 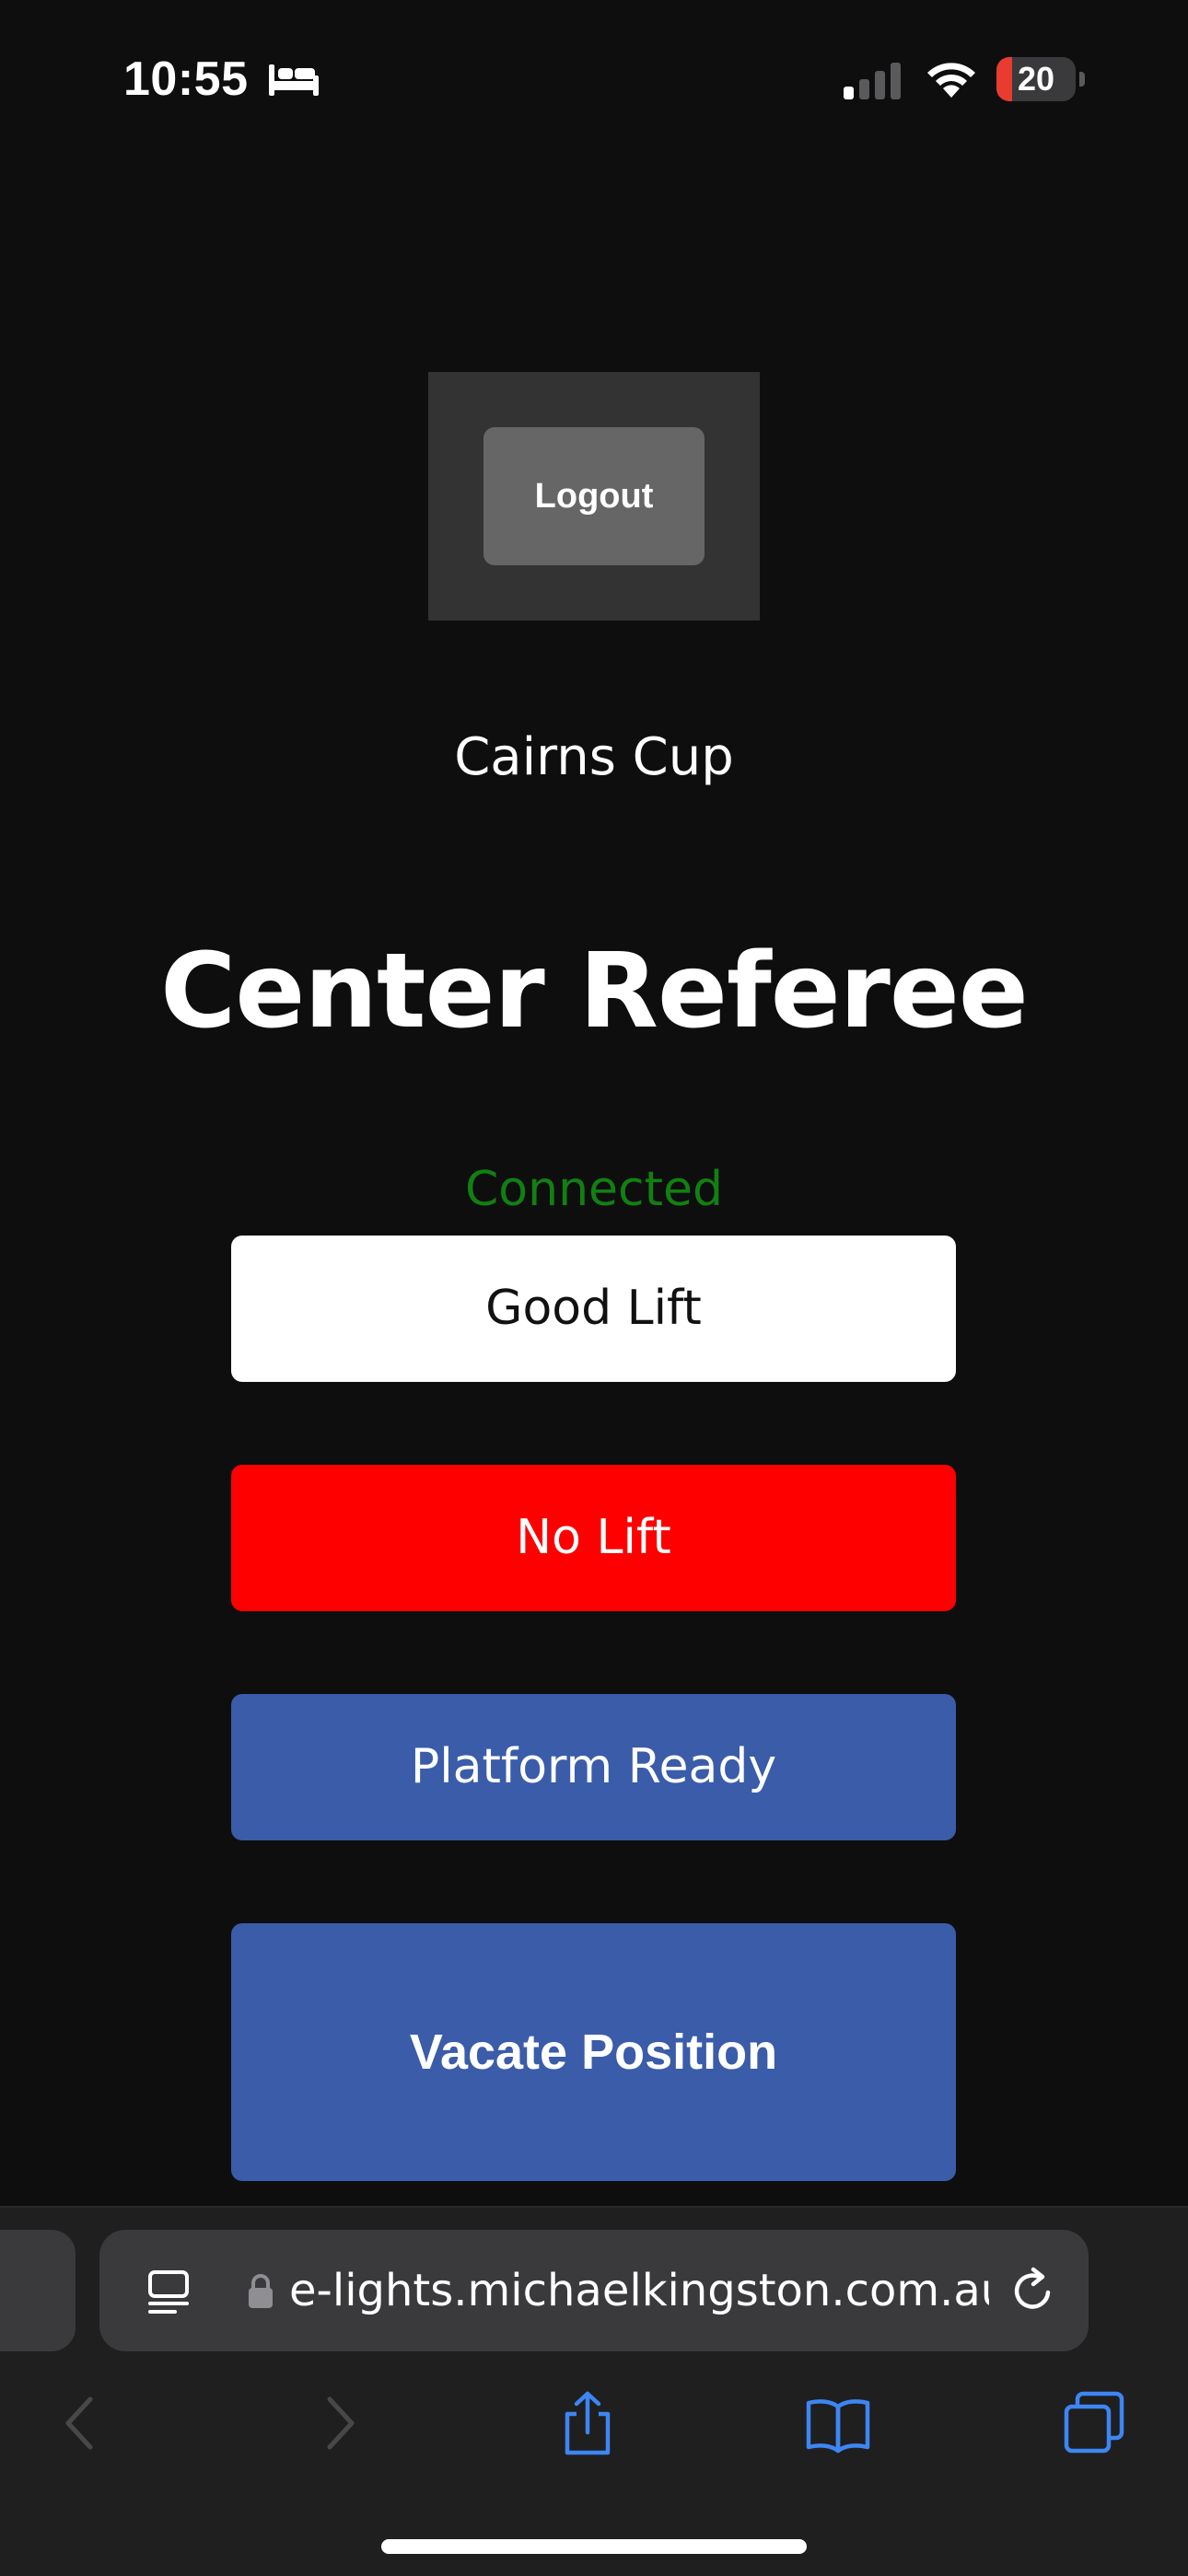 I want to click on status-bar: 10:55 20, so click(x=594, y=78).